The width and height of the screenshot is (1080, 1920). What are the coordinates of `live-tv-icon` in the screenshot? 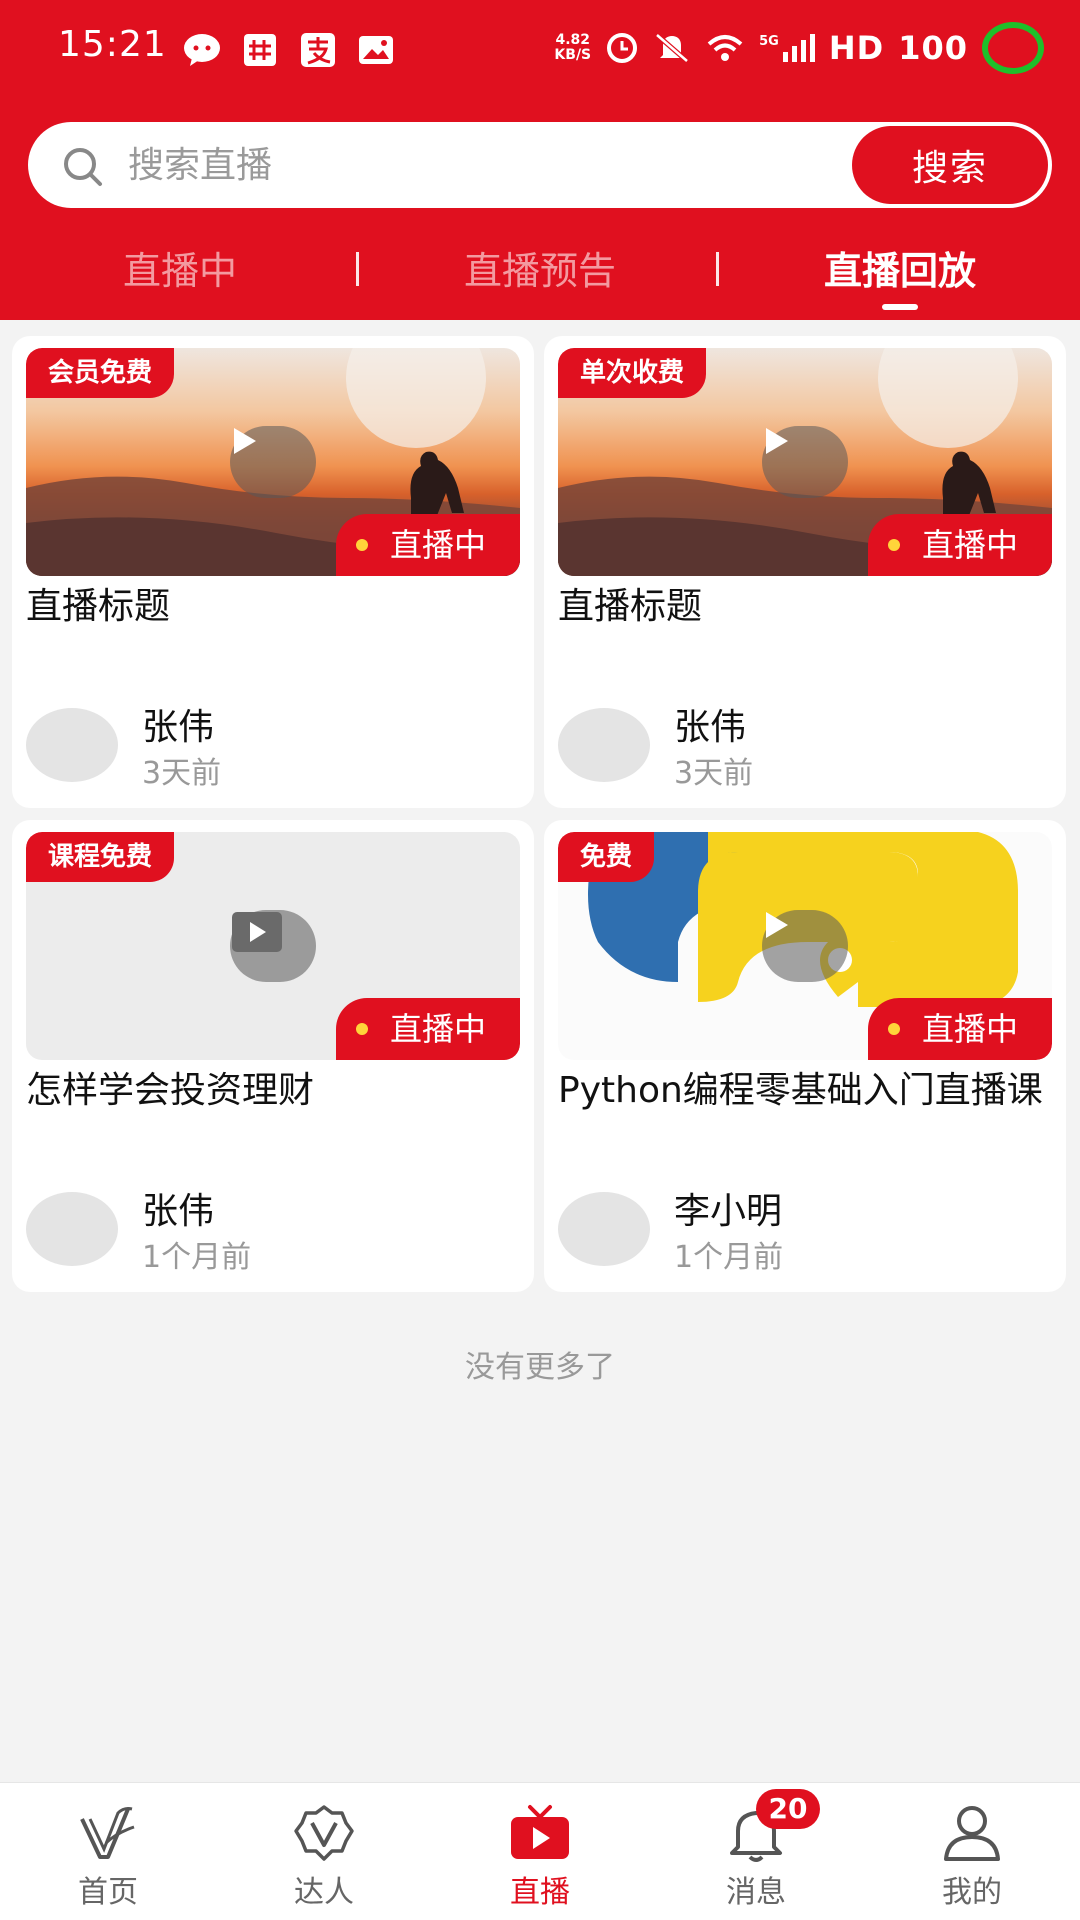 It's located at (540, 1832).